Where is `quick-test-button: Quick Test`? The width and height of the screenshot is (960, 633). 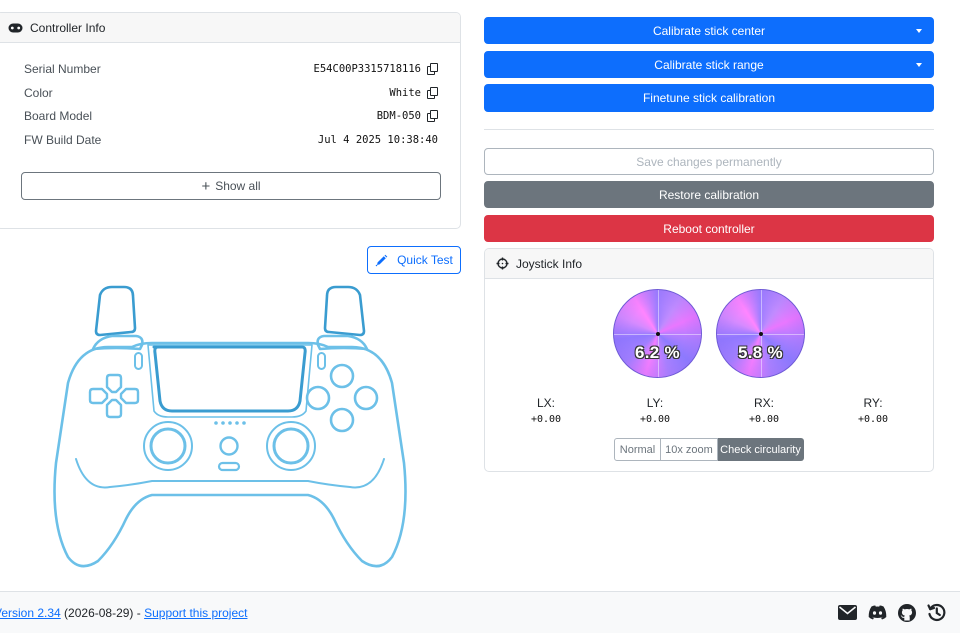 quick-test-button: Quick Test is located at coordinates (414, 260).